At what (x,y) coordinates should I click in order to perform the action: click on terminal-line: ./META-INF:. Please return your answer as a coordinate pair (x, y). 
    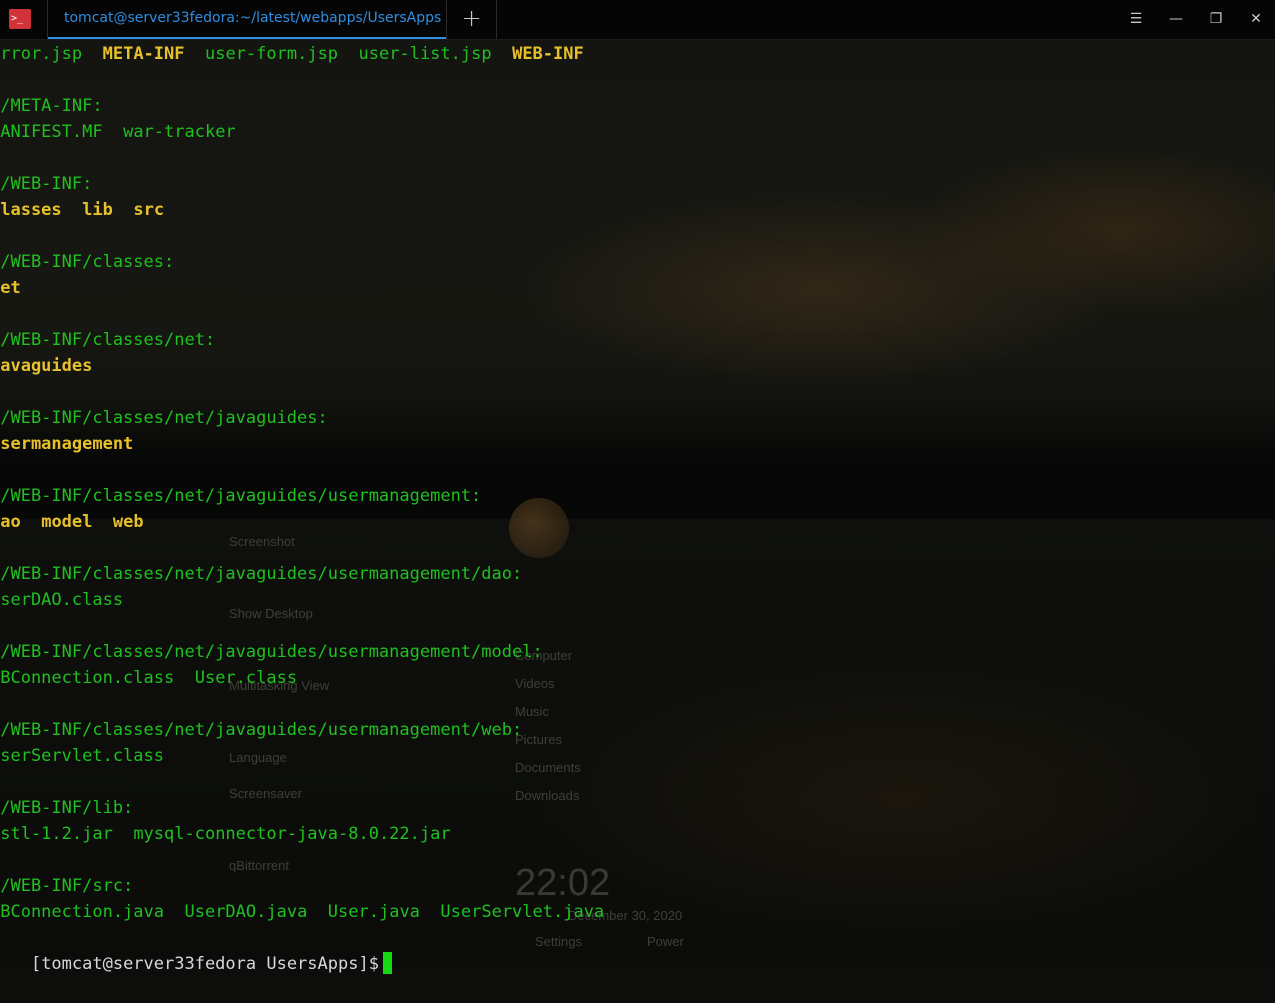
    Looking at the image, I should click on (51, 106).